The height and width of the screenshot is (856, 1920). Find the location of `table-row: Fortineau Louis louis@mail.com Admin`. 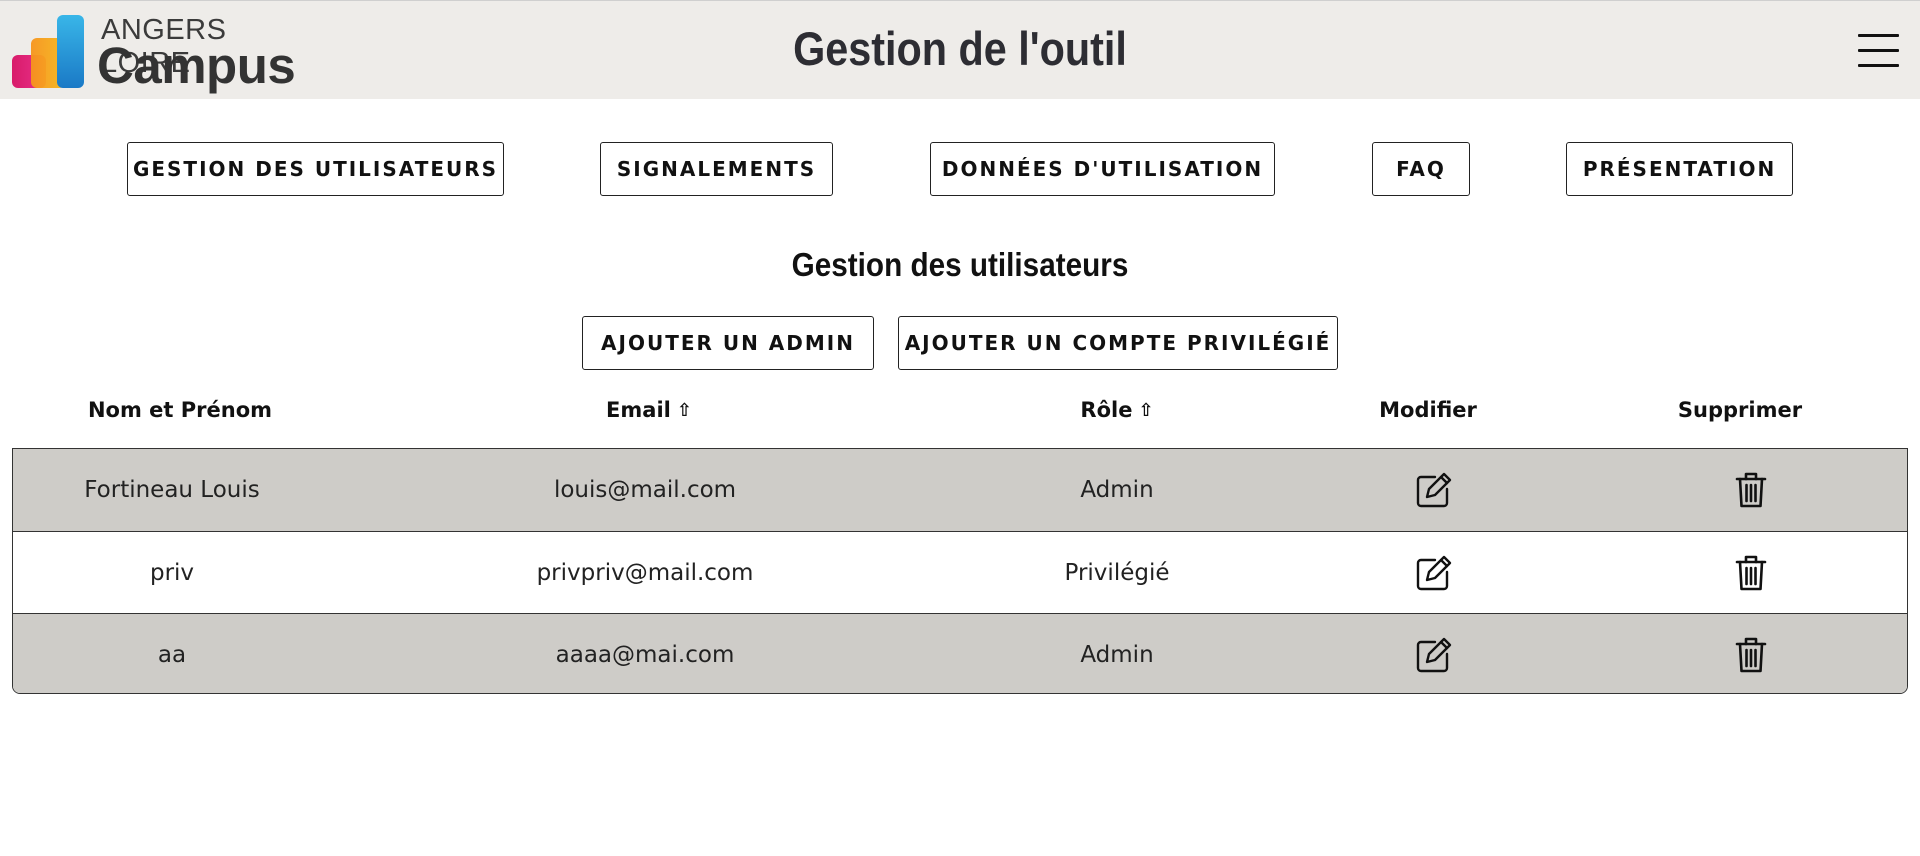

table-row: Fortineau Louis louis@mail.com Admin is located at coordinates (960, 490).